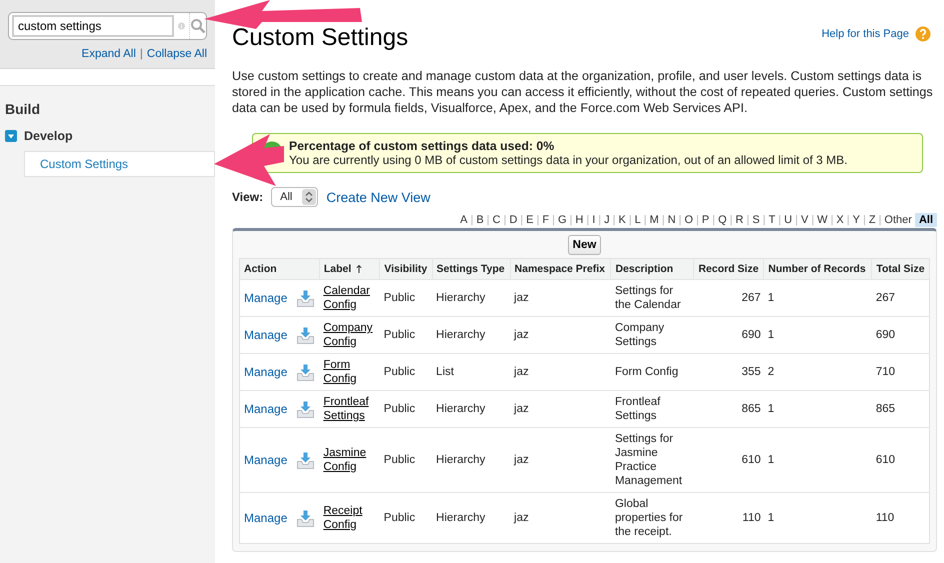 Image resolution: width=944 pixels, height=563 pixels. I want to click on page-title: Custom Settings, so click(320, 38).